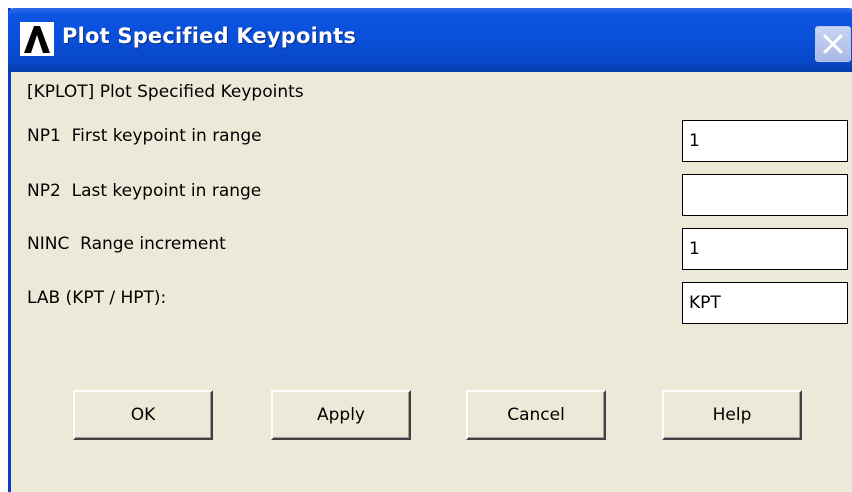  Describe the element at coordinates (37, 39) in the screenshot. I see `ansys-logo-icon` at that location.